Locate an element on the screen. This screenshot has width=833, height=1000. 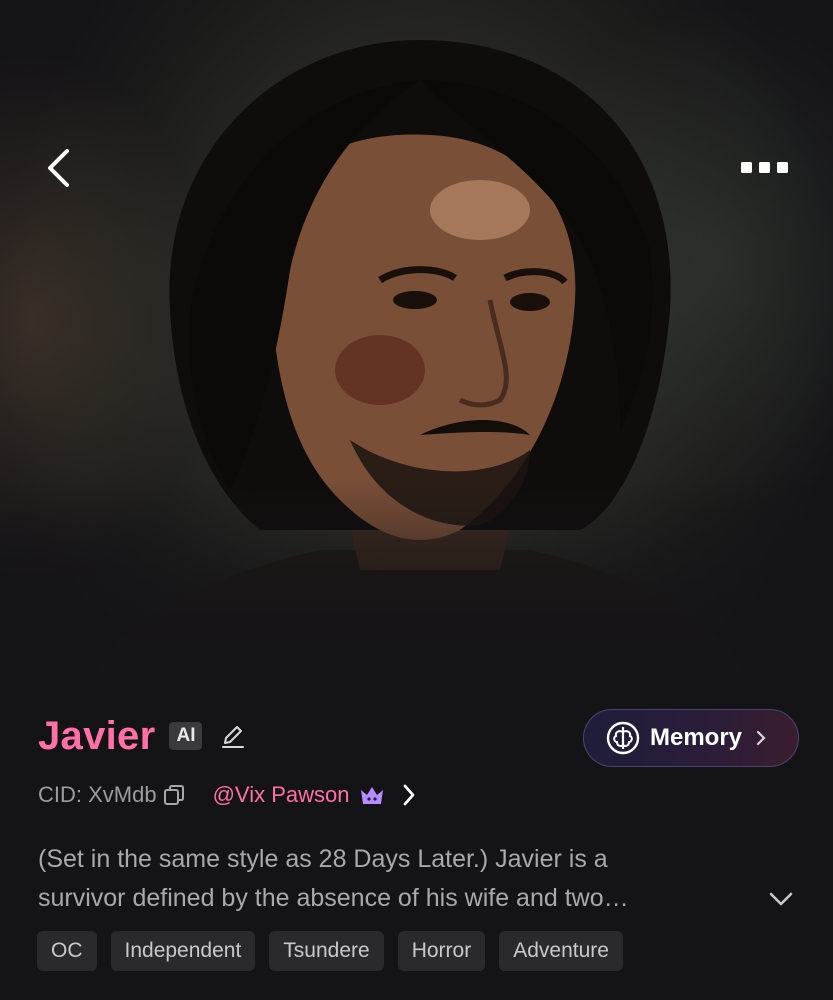
tag-list: OC Independent Tsundere Horror Adventure is located at coordinates (337, 951).